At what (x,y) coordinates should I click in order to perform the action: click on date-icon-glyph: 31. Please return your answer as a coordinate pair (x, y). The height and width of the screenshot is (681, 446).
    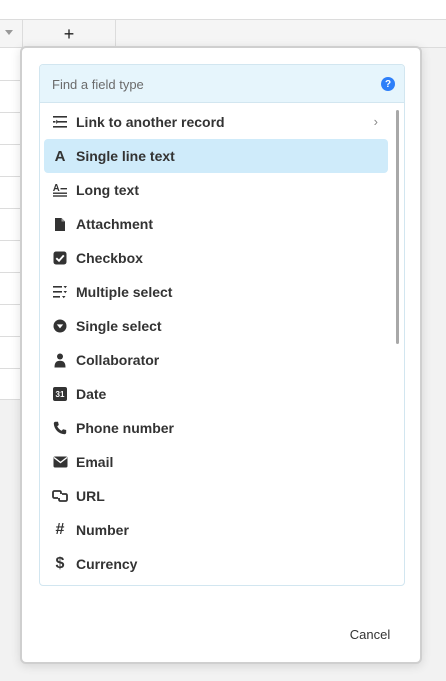
    Looking at the image, I should click on (60, 394).